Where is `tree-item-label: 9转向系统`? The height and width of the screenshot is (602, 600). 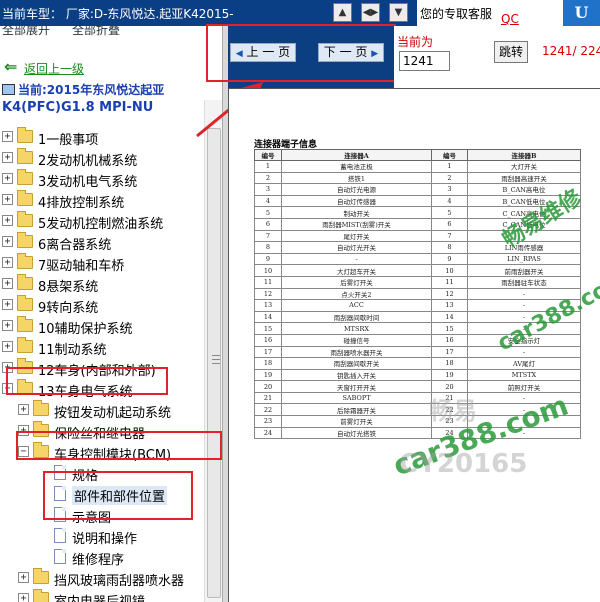 tree-item-label: 9转向系统 is located at coordinates (68, 306).